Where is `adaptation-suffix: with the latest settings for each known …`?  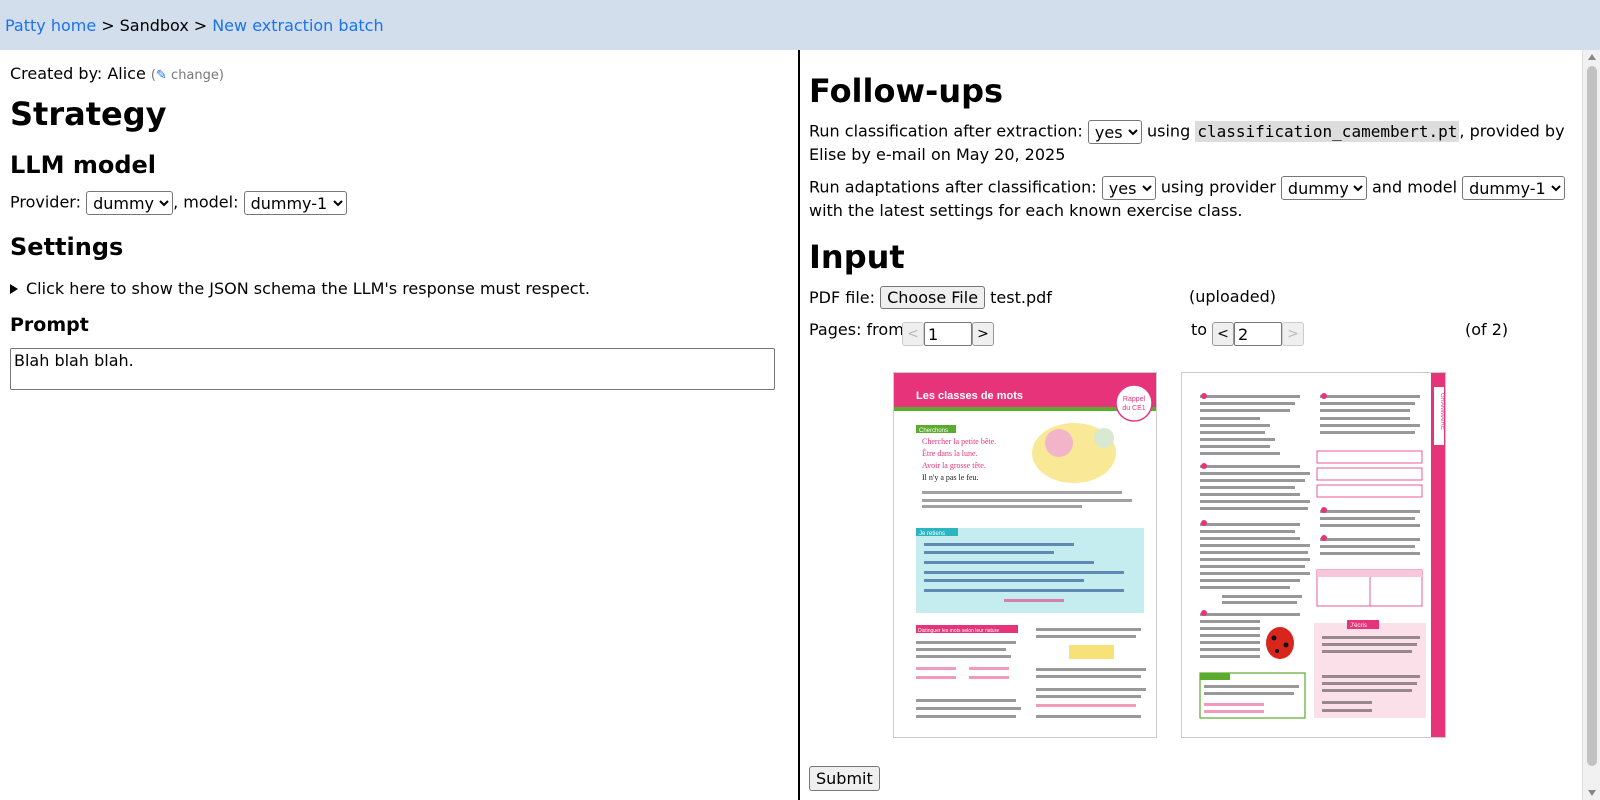
adaptation-suffix: with the latest settings for each known … is located at coordinates (1026, 210).